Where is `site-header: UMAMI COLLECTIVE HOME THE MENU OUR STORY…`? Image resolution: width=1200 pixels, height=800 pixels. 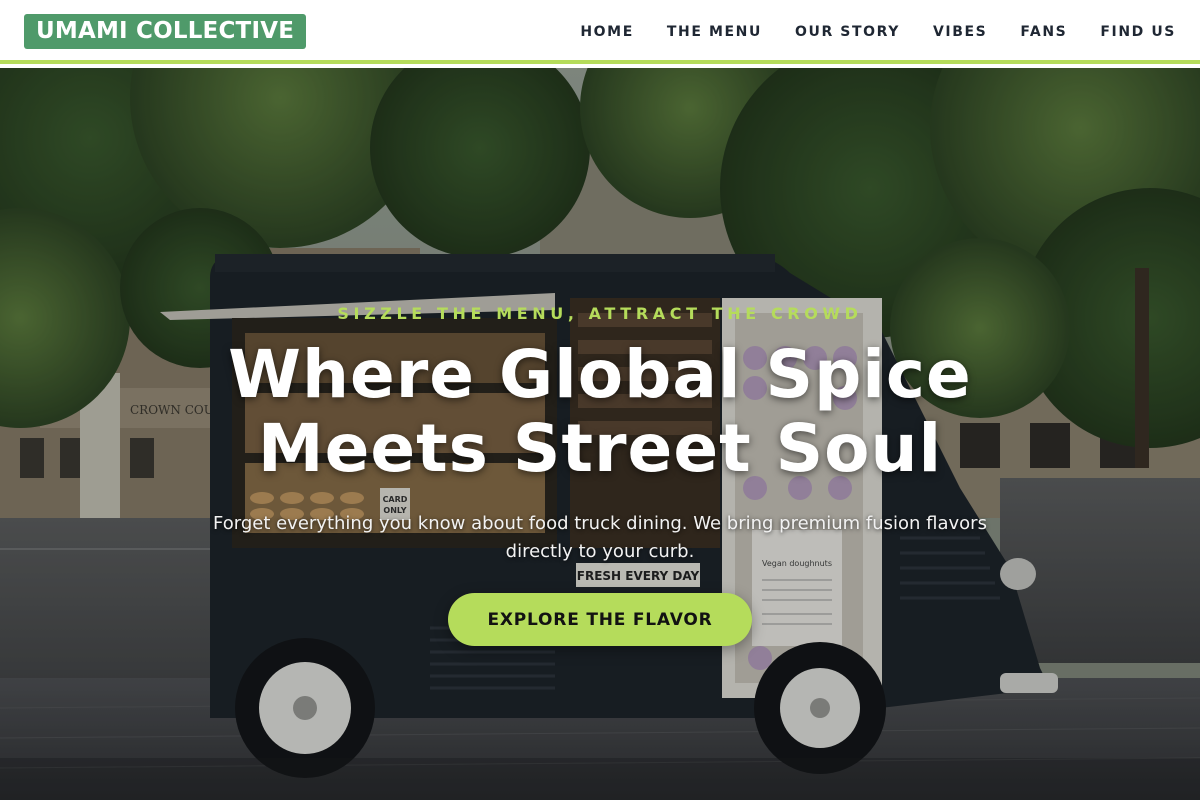
site-header: UMAMI COLLECTIVE HOME THE MENU OUR STORY… is located at coordinates (600, 32).